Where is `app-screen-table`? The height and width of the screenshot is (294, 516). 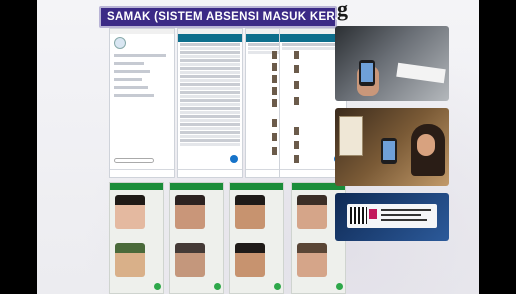
app-screen-table is located at coordinates (210, 103).